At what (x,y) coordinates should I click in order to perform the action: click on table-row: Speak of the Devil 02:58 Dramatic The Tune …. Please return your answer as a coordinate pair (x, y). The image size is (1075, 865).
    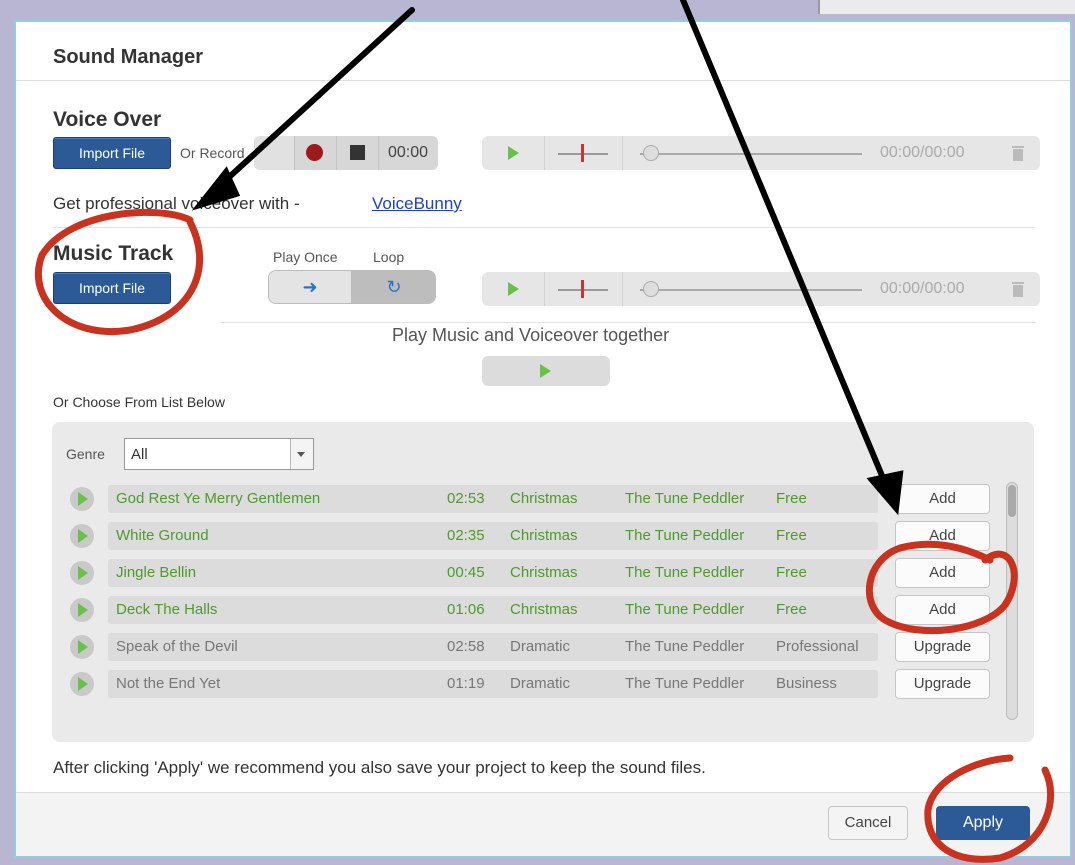
    Looking at the image, I should click on (527, 647).